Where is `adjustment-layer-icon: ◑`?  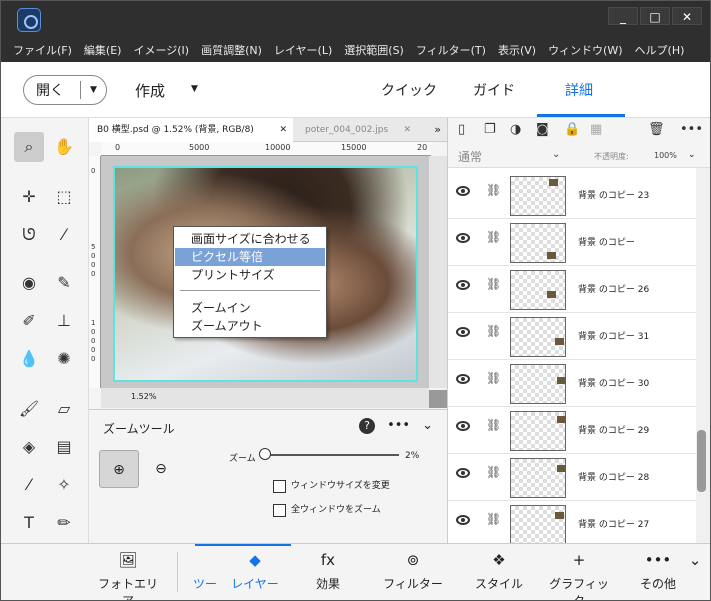
adjustment-layer-icon: ◑ is located at coordinates (515, 129).